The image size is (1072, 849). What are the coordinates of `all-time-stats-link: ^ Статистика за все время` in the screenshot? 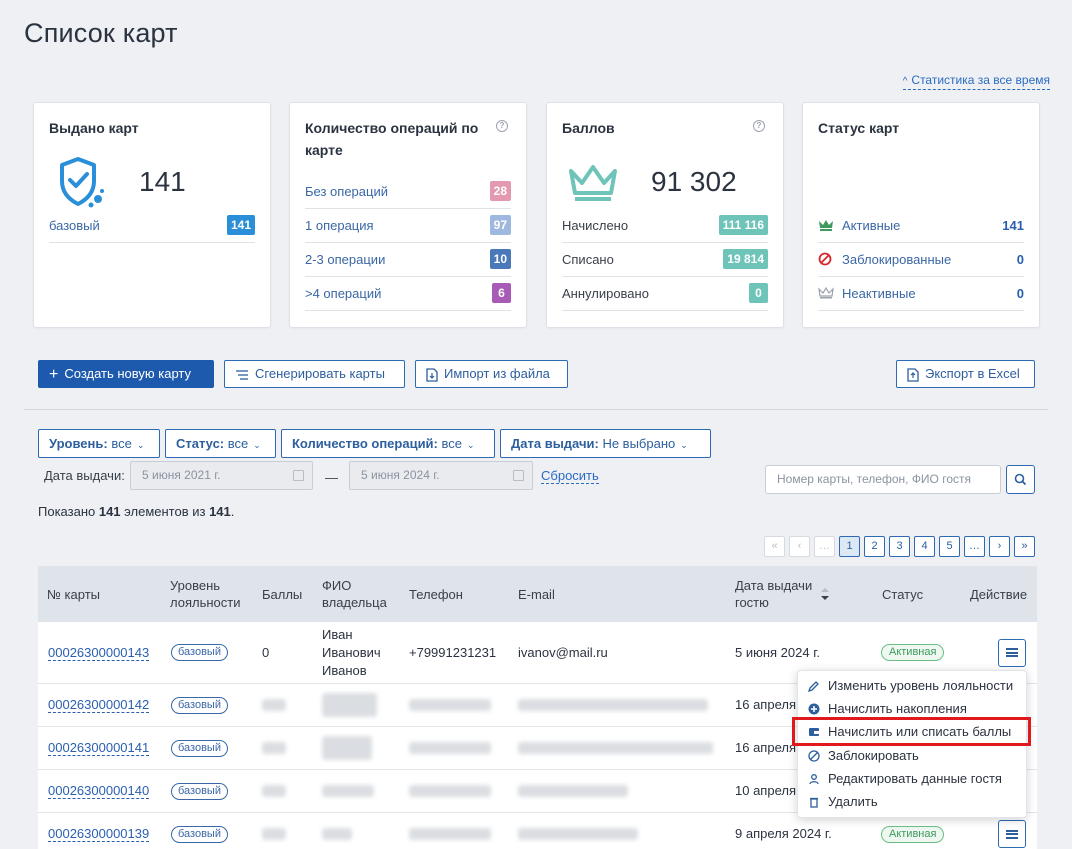 It's located at (976, 81).